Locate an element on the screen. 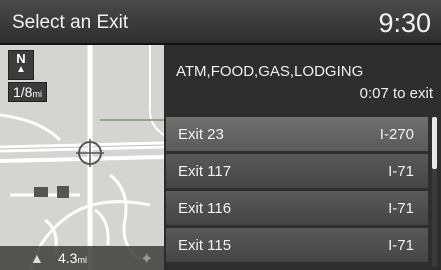 This screenshot has width=441, height=270. distance-value: 4.3 is located at coordinates (68, 258).